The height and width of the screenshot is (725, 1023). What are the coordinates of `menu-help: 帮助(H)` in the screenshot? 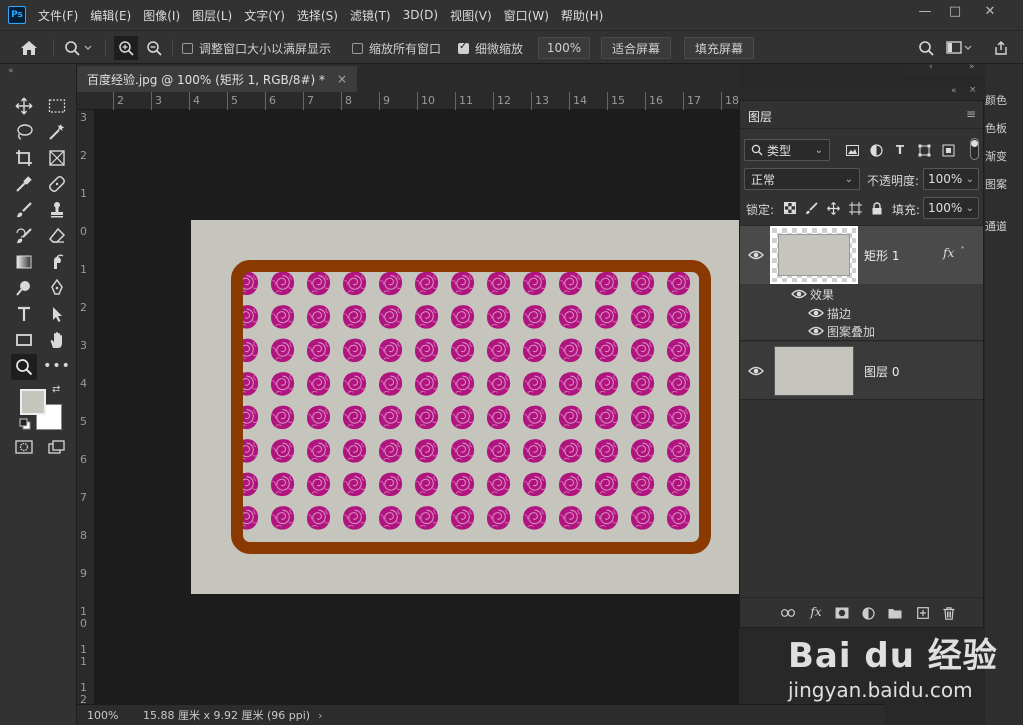 It's located at (582, 15).